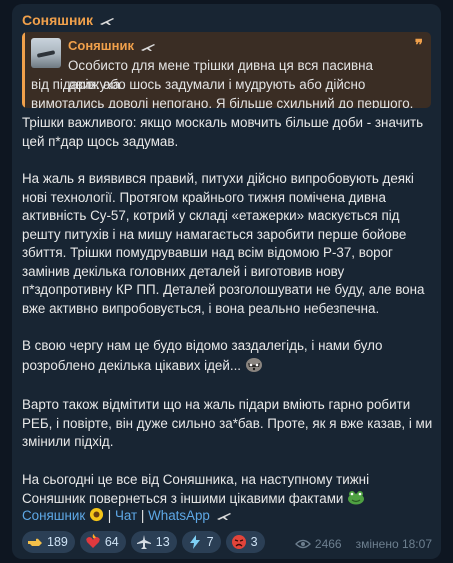 The height and width of the screenshot is (563, 453). Describe the element at coordinates (418, 45) in the screenshot. I see `quote-icon: ❞` at that location.